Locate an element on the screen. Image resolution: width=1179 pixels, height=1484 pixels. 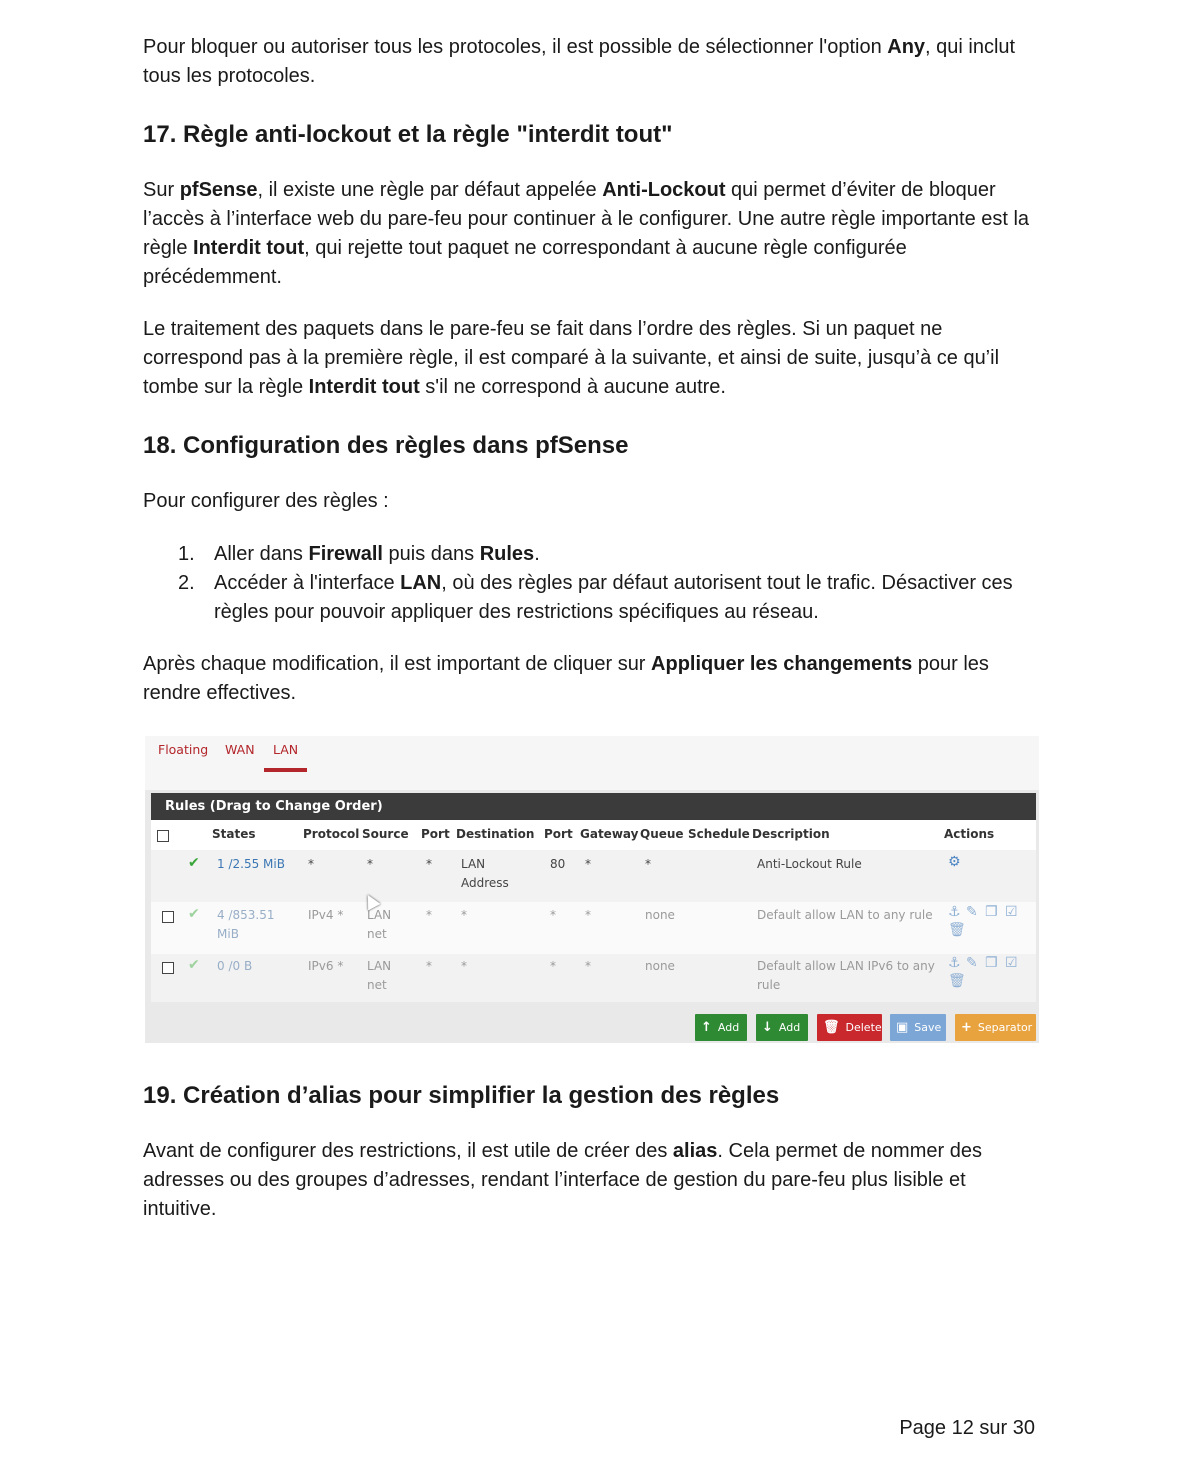
states-value: 1 /2.55 MiB is located at coordinates (251, 864).